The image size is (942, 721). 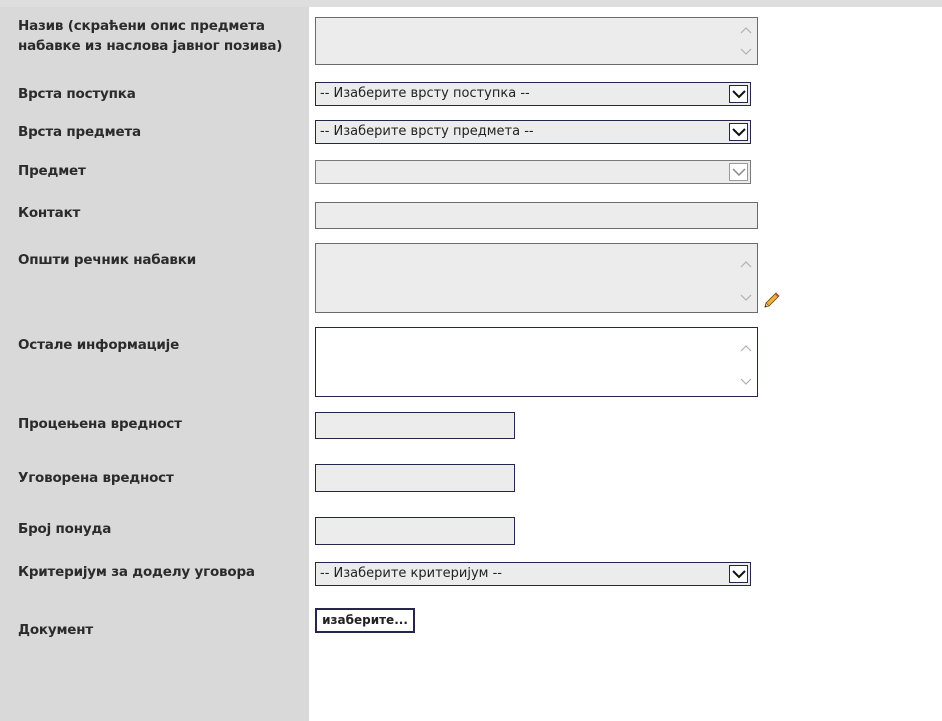 I want to click on pencil-icon, so click(x=771, y=300).